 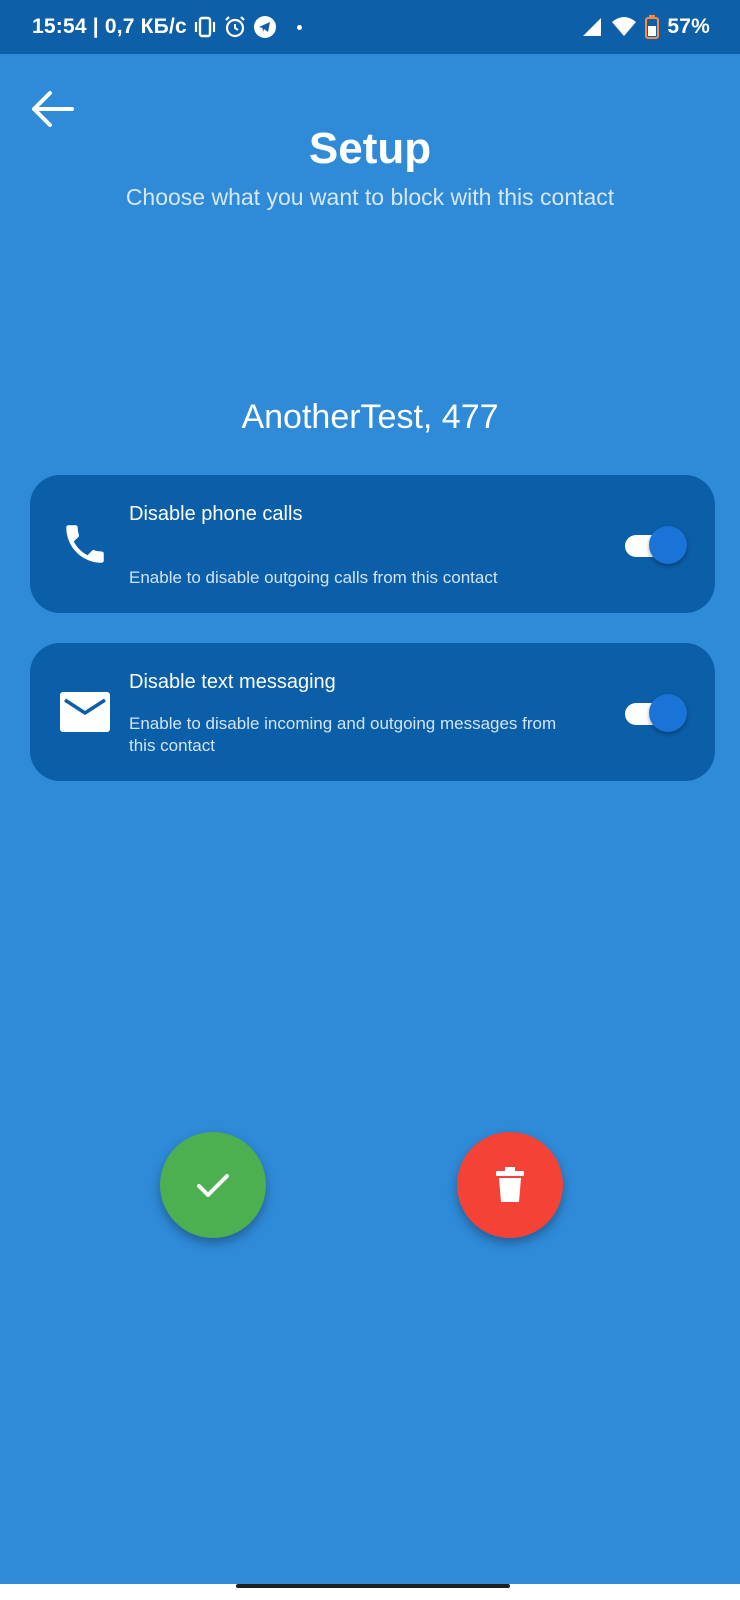 I want to click on phone-icon, so click(x=85, y=544).